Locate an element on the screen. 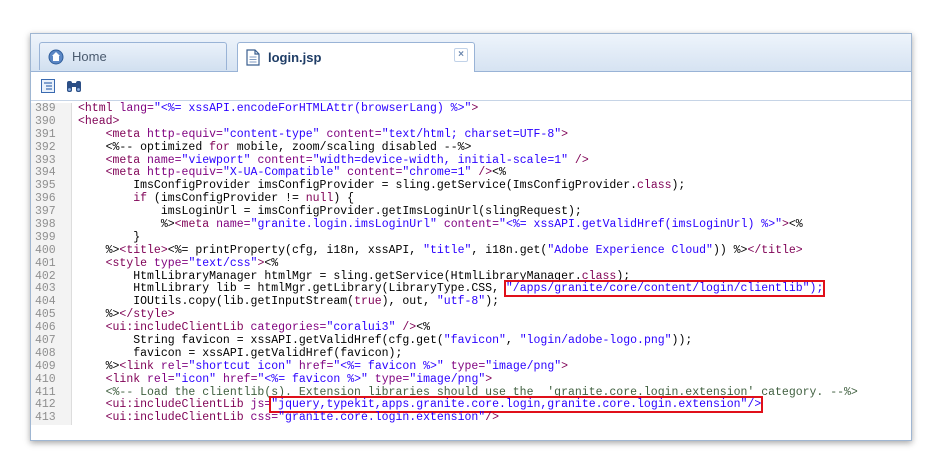 This screenshot has width=943, height=472. code-token: "text/css" is located at coordinates (223, 263).